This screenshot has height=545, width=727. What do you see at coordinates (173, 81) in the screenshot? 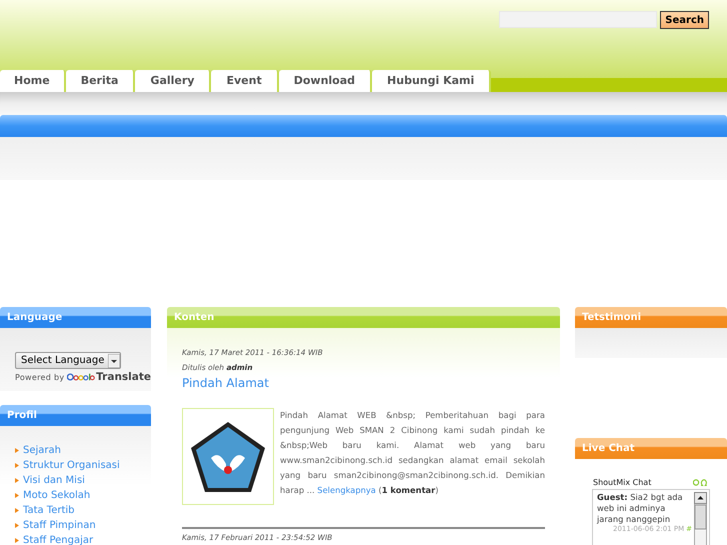
I see `nav-tab: Gallery` at bounding box center [173, 81].